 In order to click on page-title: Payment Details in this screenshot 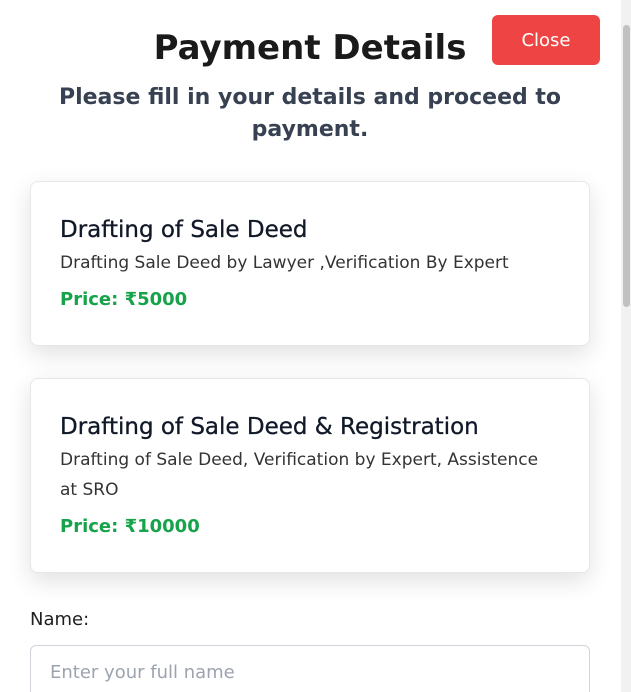, I will do `click(310, 48)`.